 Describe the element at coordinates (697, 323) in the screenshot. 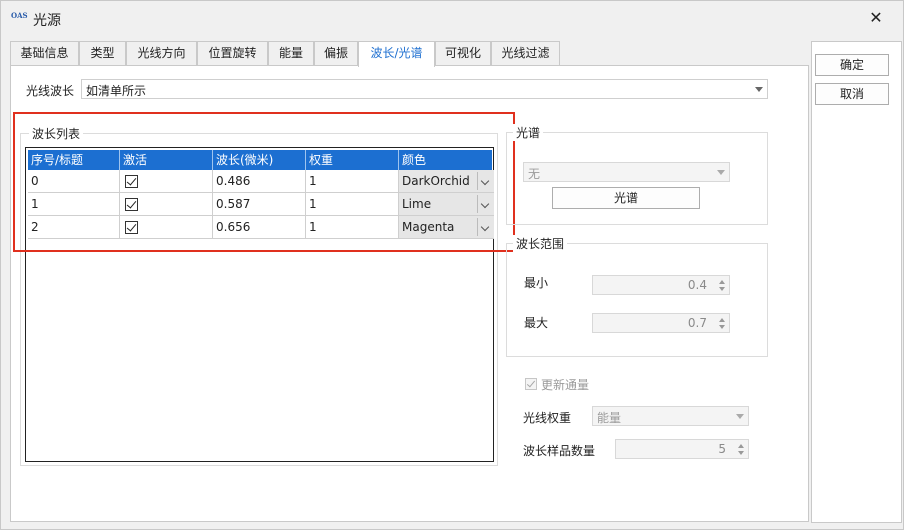

I see `max-value: 0.7` at that location.